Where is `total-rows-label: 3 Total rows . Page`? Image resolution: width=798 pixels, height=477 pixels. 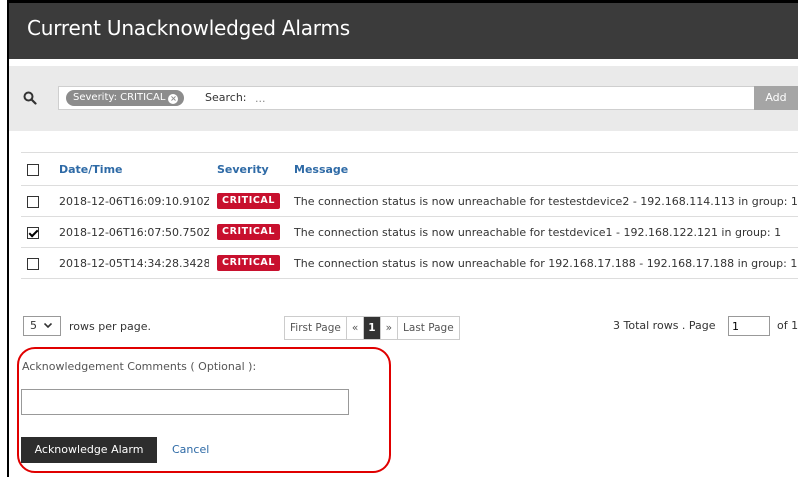 total-rows-label: 3 Total rows . Page is located at coordinates (664, 325).